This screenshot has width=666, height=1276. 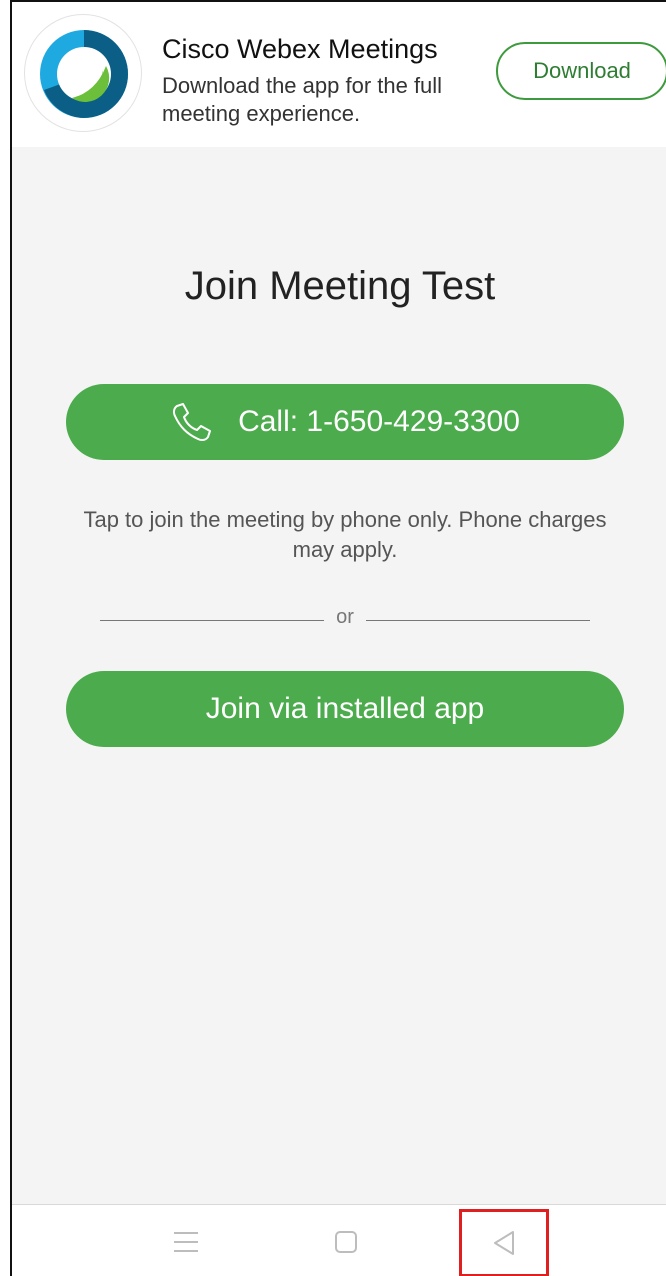 I want to click on page-title: Join Meeting Test, so click(x=340, y=286).